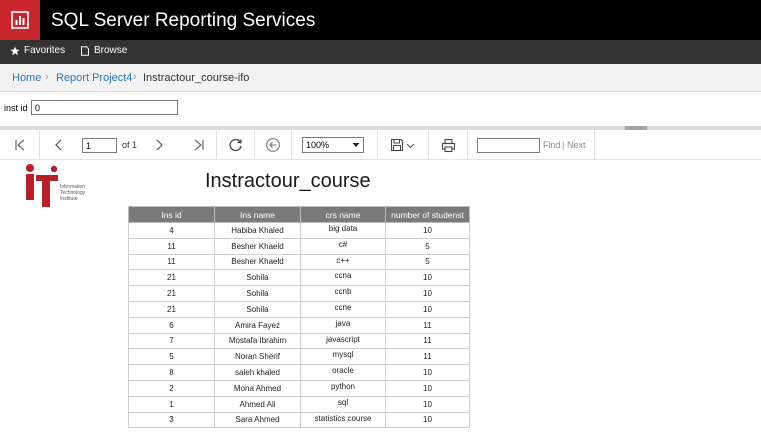  I want to click on cell-ins-id: 2, so click(171, 388).